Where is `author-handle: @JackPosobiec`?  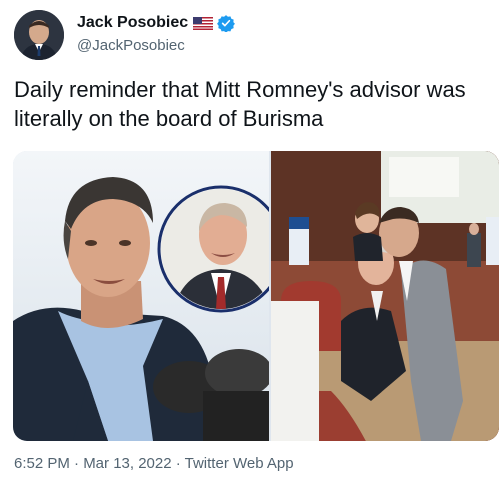
author-handle: @JackPosobiec is located at coordinates (131, 45).